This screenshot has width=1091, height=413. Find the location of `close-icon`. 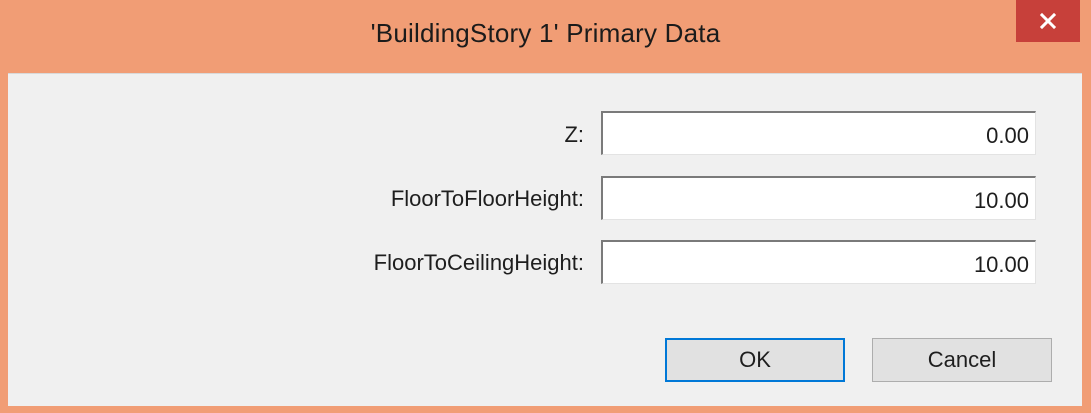

close-icon is located at coordinates (1048, 21).